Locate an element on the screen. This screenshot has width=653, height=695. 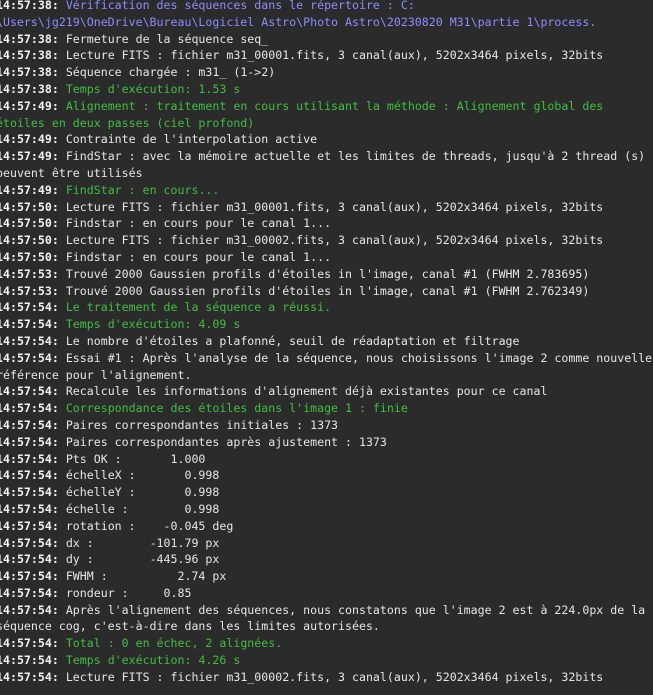
log-message: dy : -445.96 px is located at coordinates (142, 559).